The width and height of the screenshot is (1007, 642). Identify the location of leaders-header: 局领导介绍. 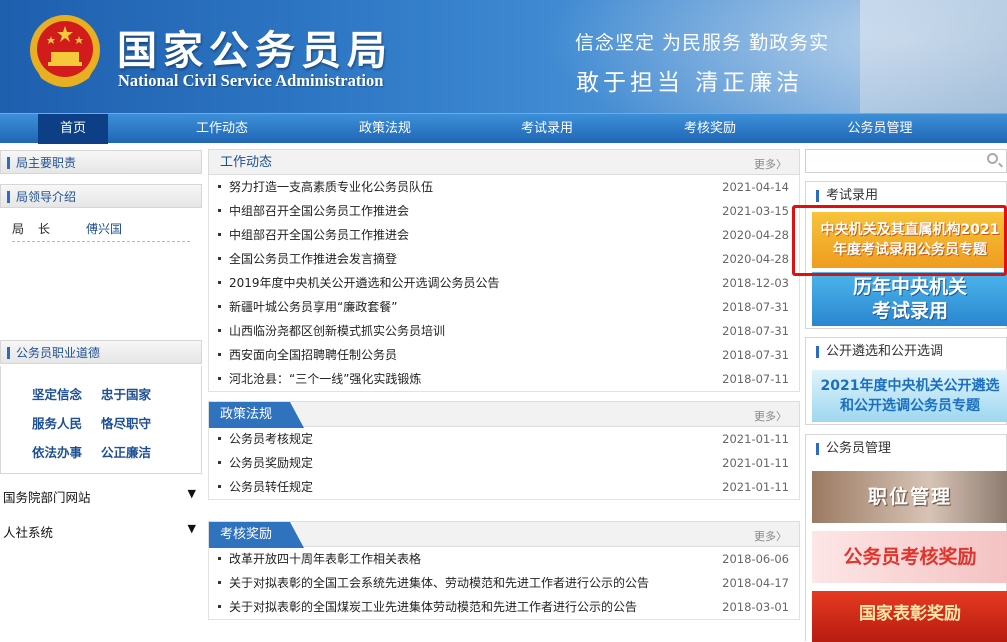
(101, 196).